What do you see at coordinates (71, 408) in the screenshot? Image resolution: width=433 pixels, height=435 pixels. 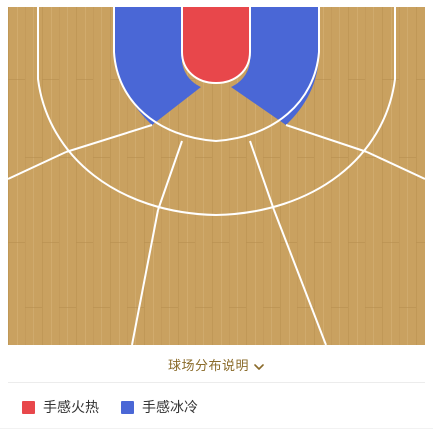 I see `legend-label-hot: 手感火热` at bounding box center [71, 408].